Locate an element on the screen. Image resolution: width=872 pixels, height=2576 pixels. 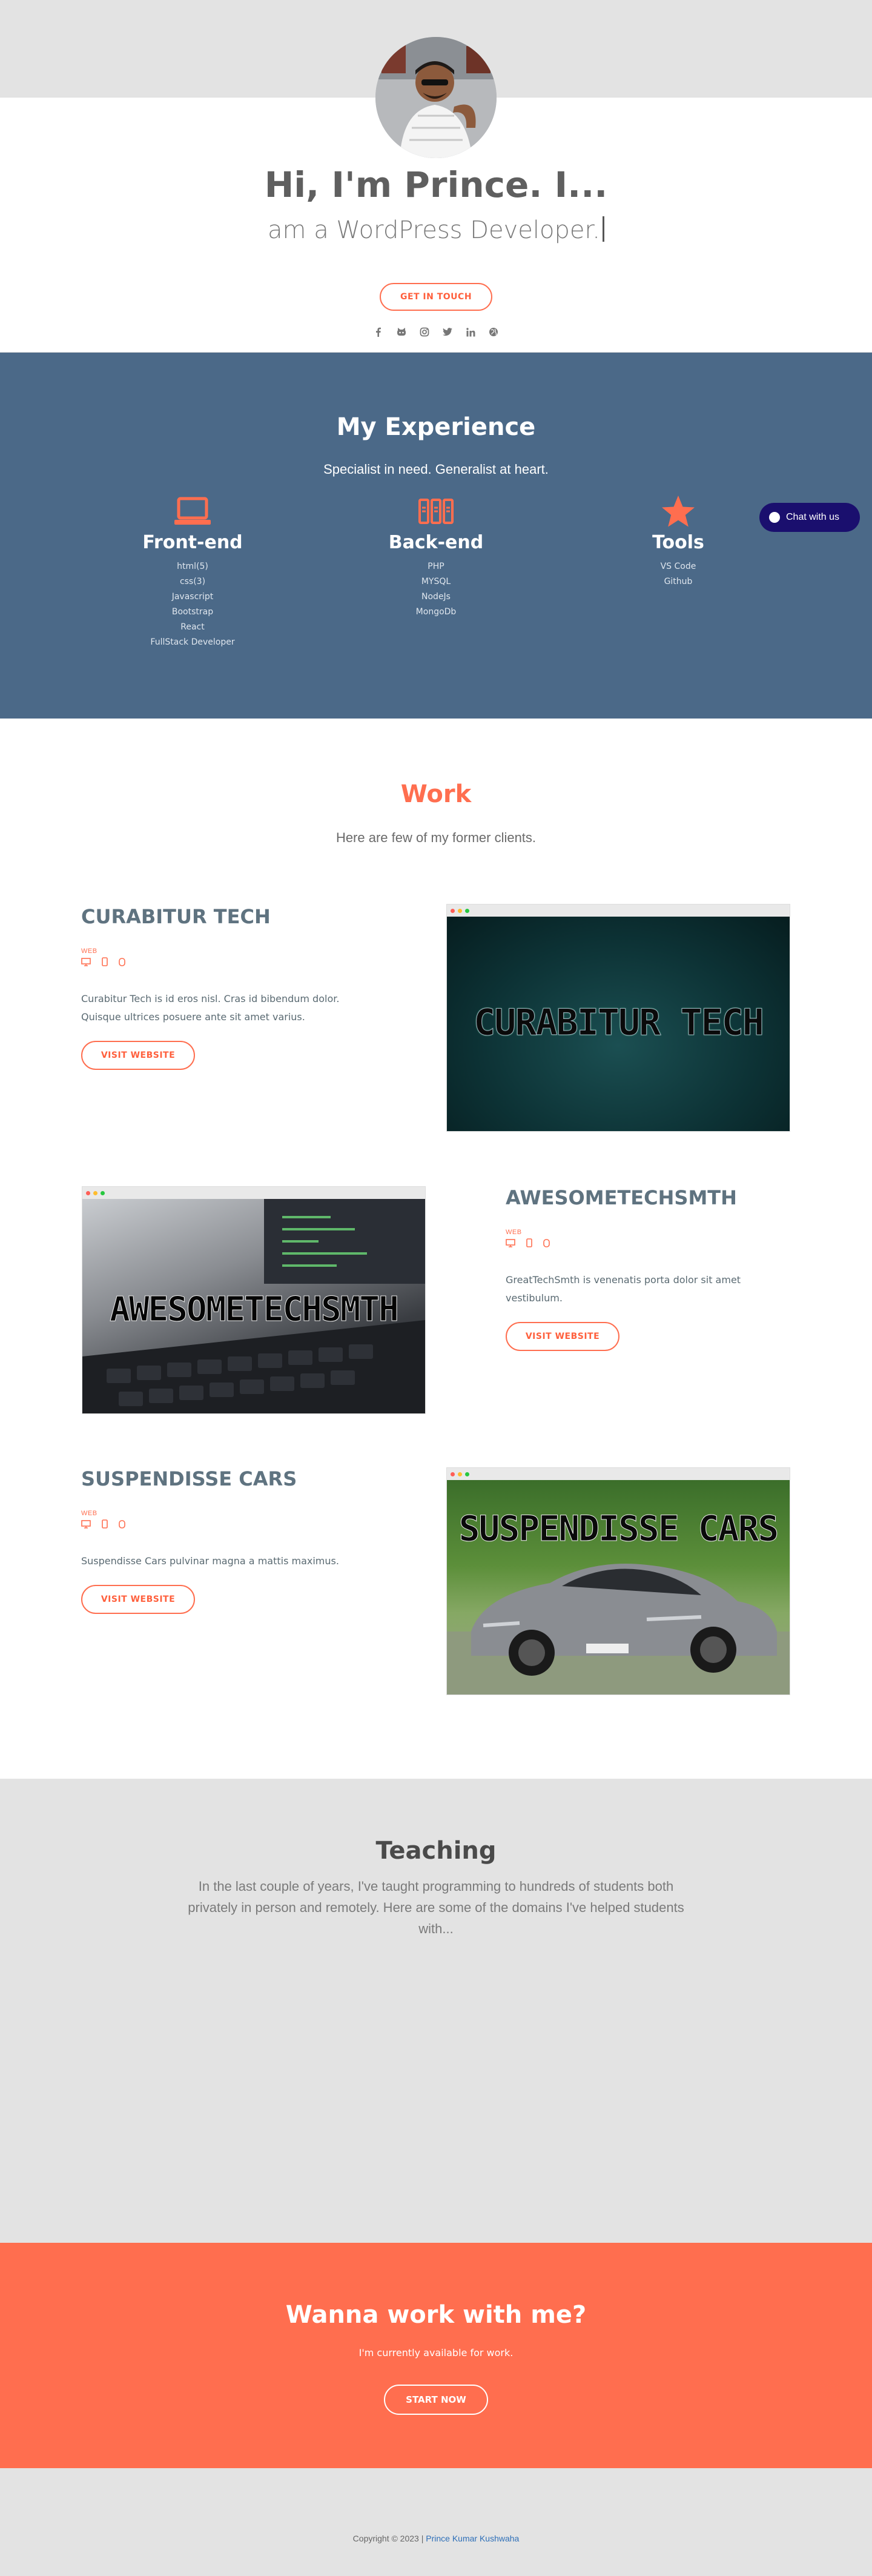
social-links is located at coordinates (436, 332).